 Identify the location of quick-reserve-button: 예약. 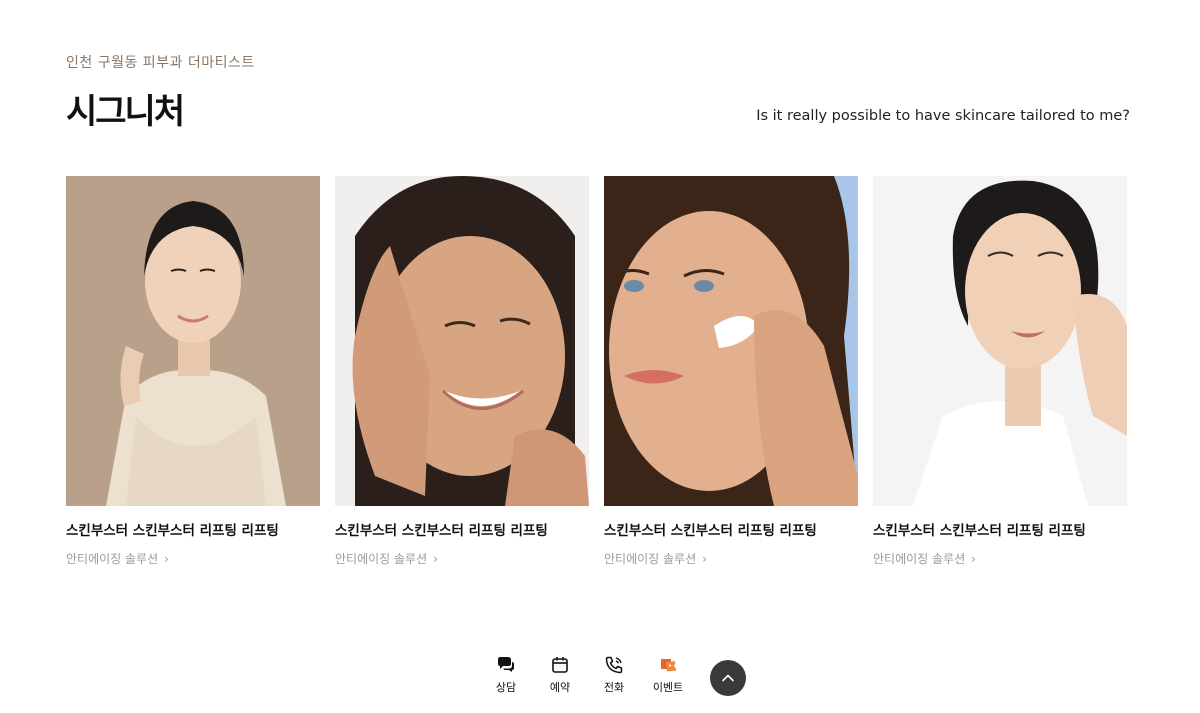
(560, 675).